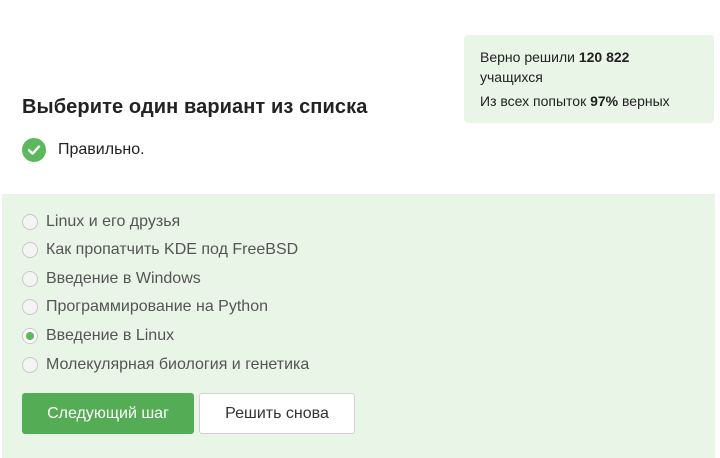  What do you see at coordinates (178, 364) in the screenshot?
I see `option-label: Молекулярная биология и генетика` at bounding box center [178, 364].